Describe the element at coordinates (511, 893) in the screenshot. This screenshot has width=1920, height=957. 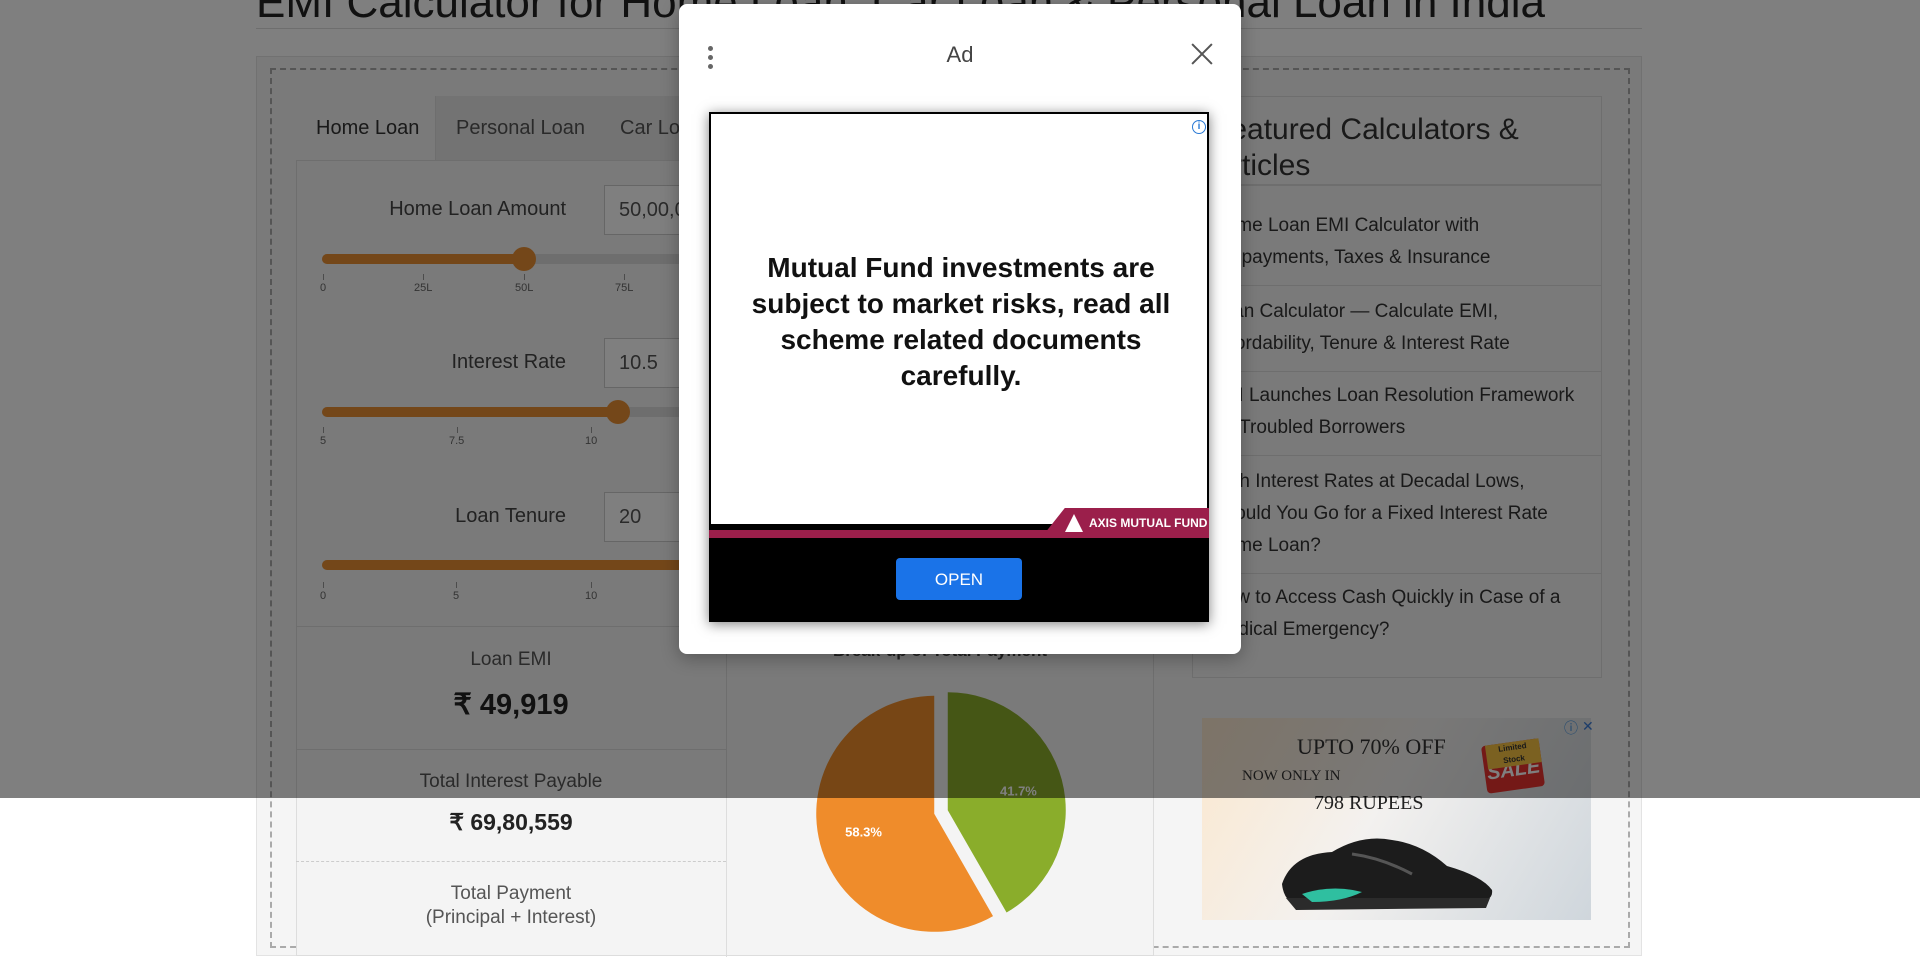
I see `total-payment-label: Total Payment` at that location.